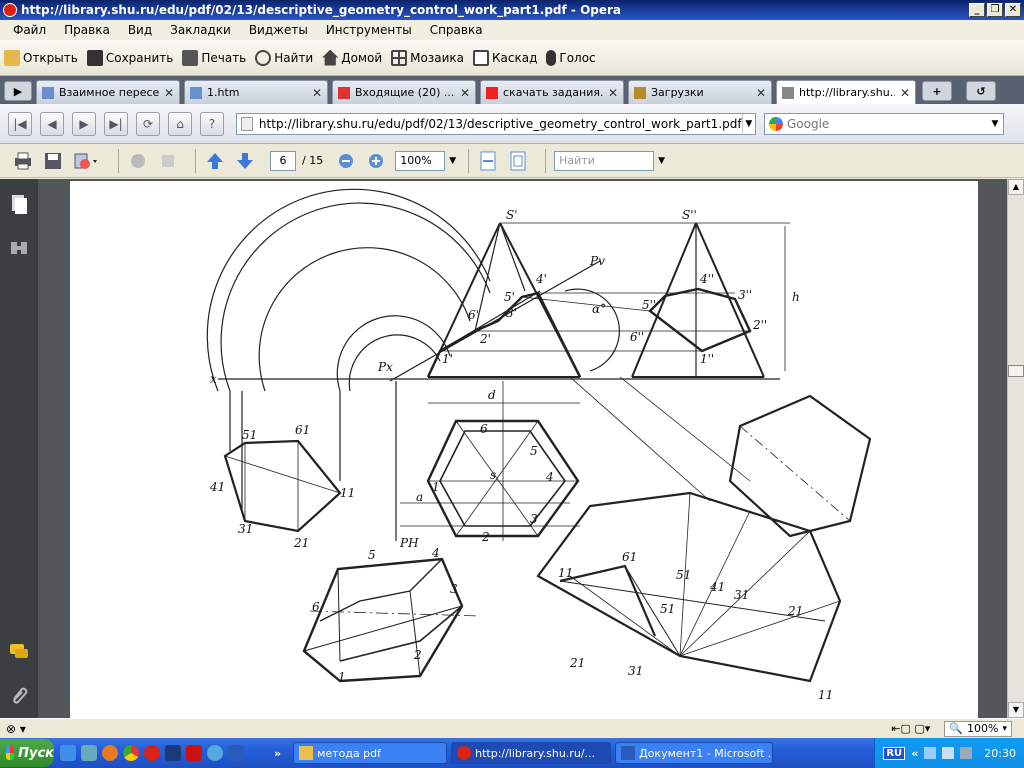 This screenshot has width=1024, height=768. Describe the element at coordinates (140, 30) in the screenshot. I see `menu-view: Вид` at that location.